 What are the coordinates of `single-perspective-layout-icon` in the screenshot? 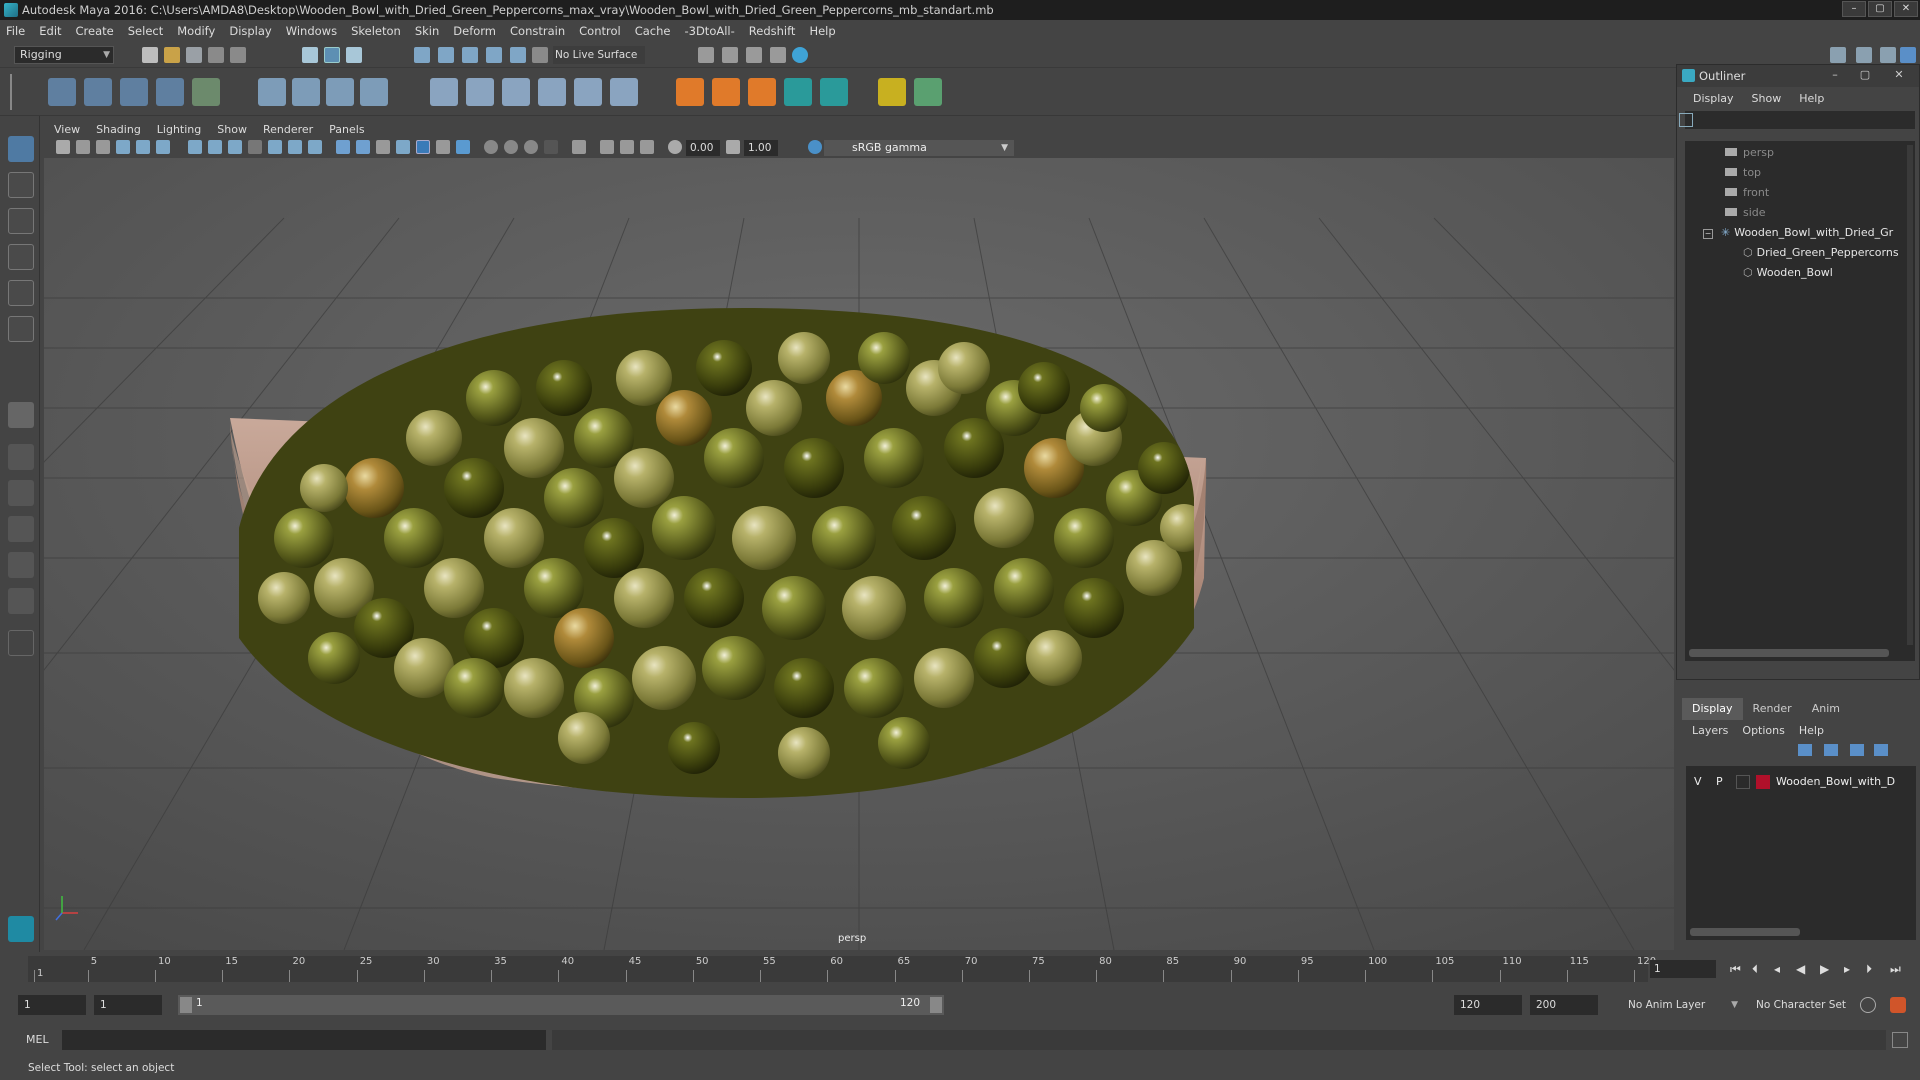 It's located at (21, 415).